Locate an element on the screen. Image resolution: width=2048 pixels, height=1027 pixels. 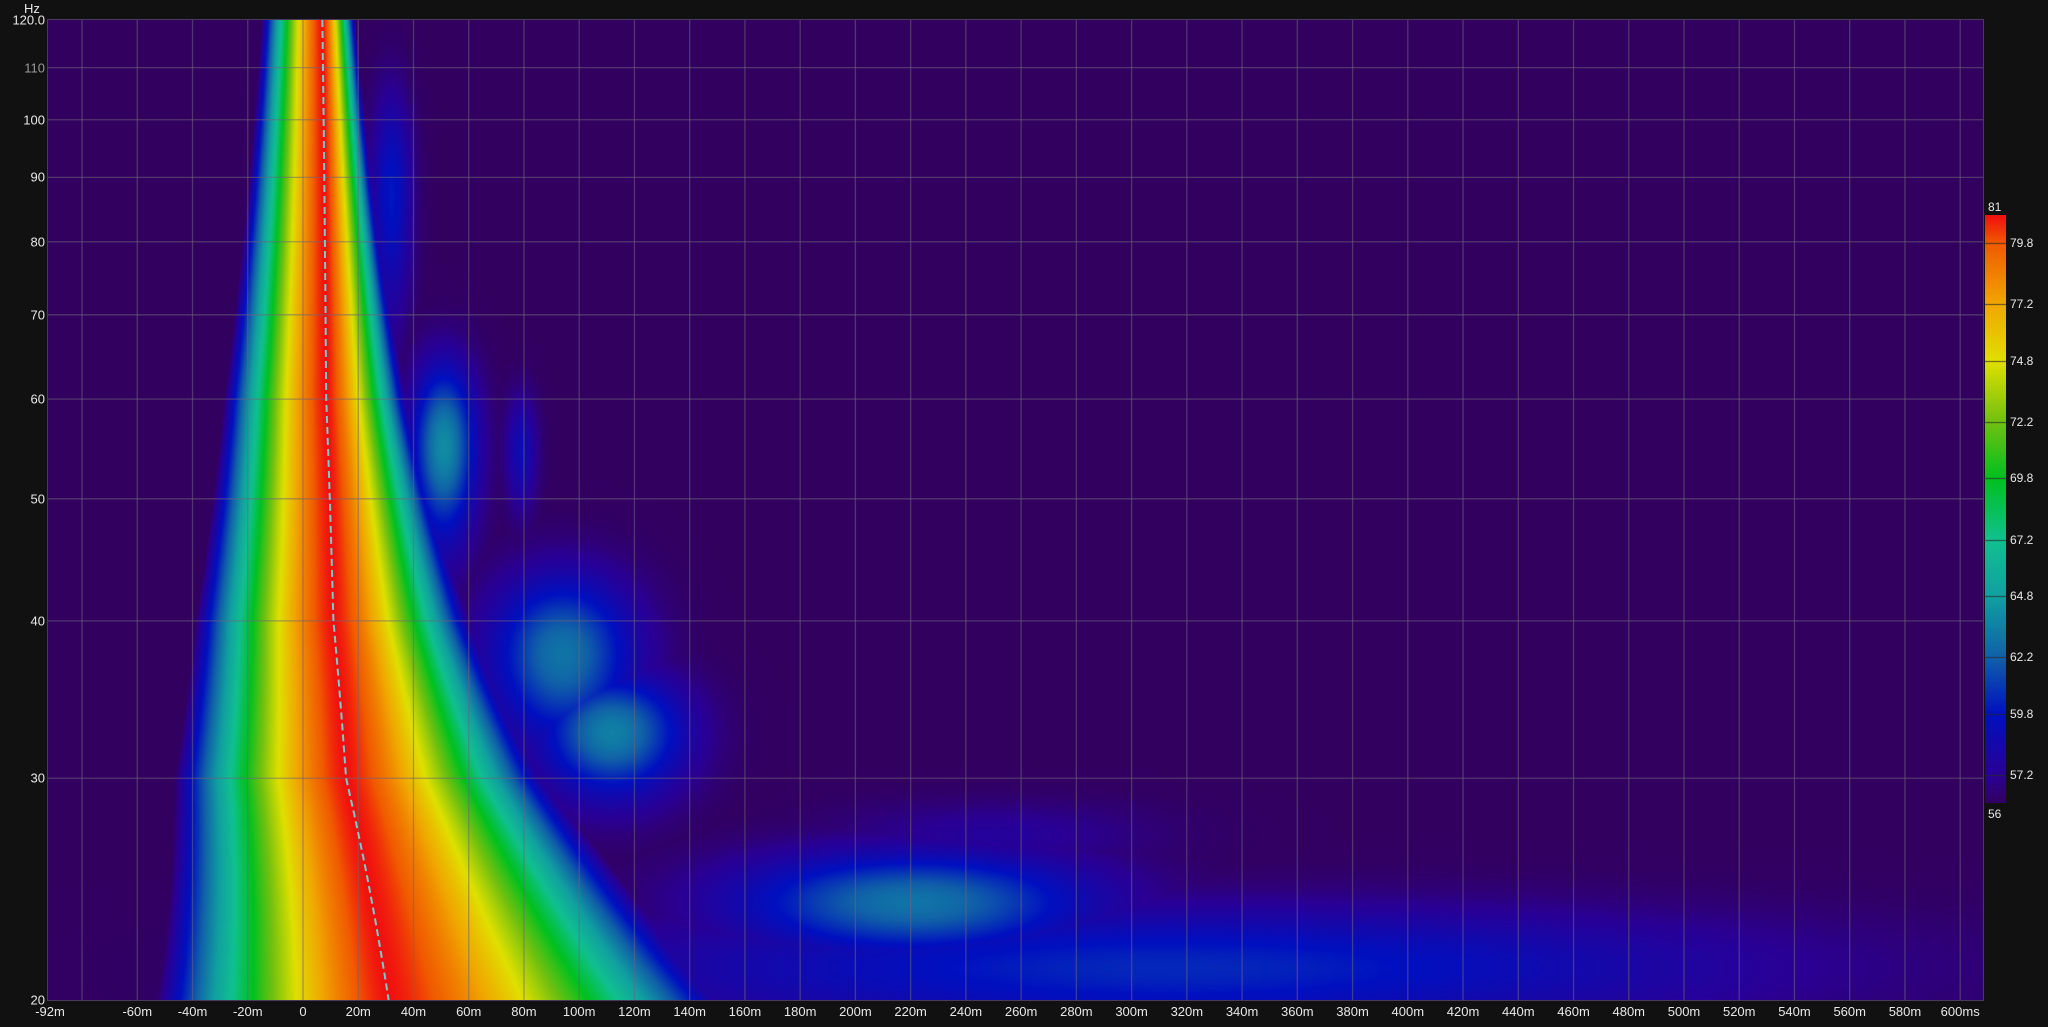
x-tick-label: -92m is located at coordinates (50, 1011).